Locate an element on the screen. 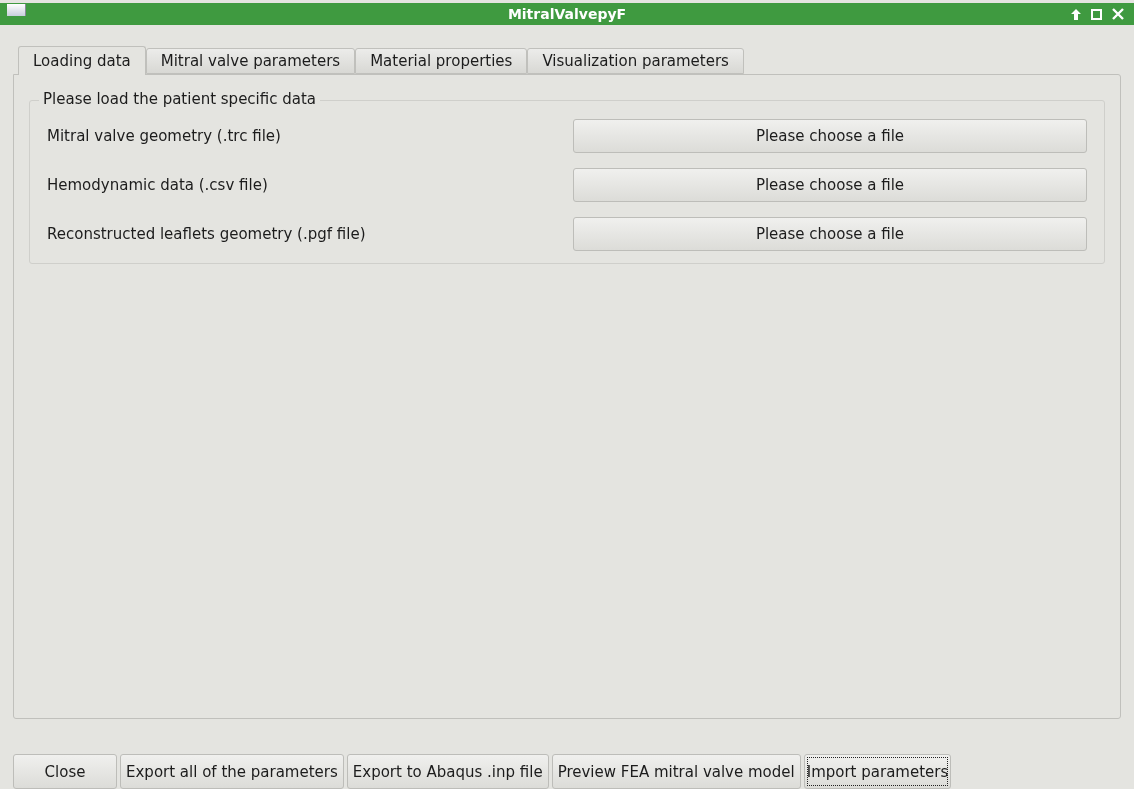  field-label: Reconstructed leaflets geometry (.pgf file) is located at coordinates (206, 234).